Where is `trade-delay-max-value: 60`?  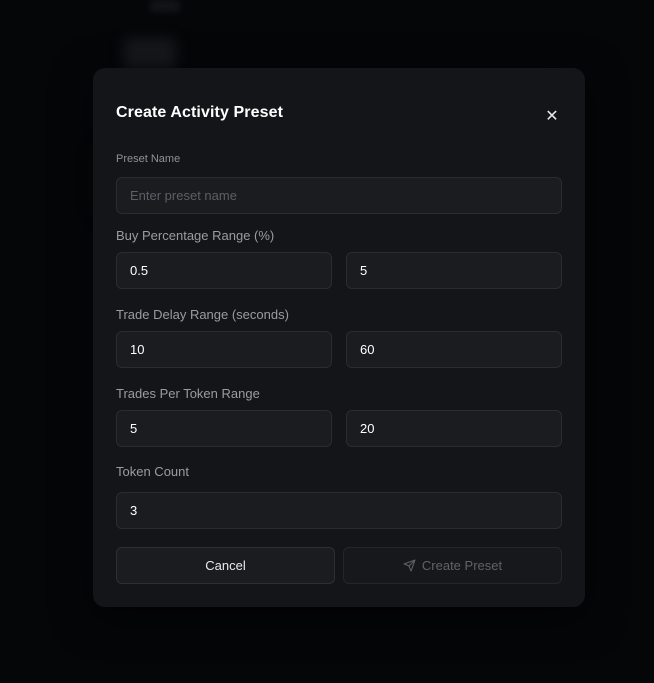
trade-delay-max-value: 60 is located at coordinates (367, 349).